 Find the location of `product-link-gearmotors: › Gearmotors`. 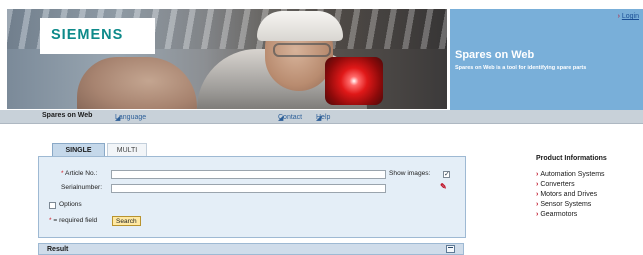

product-link-gearmotors: › Gearmotors is located at coordinates (588, 215).